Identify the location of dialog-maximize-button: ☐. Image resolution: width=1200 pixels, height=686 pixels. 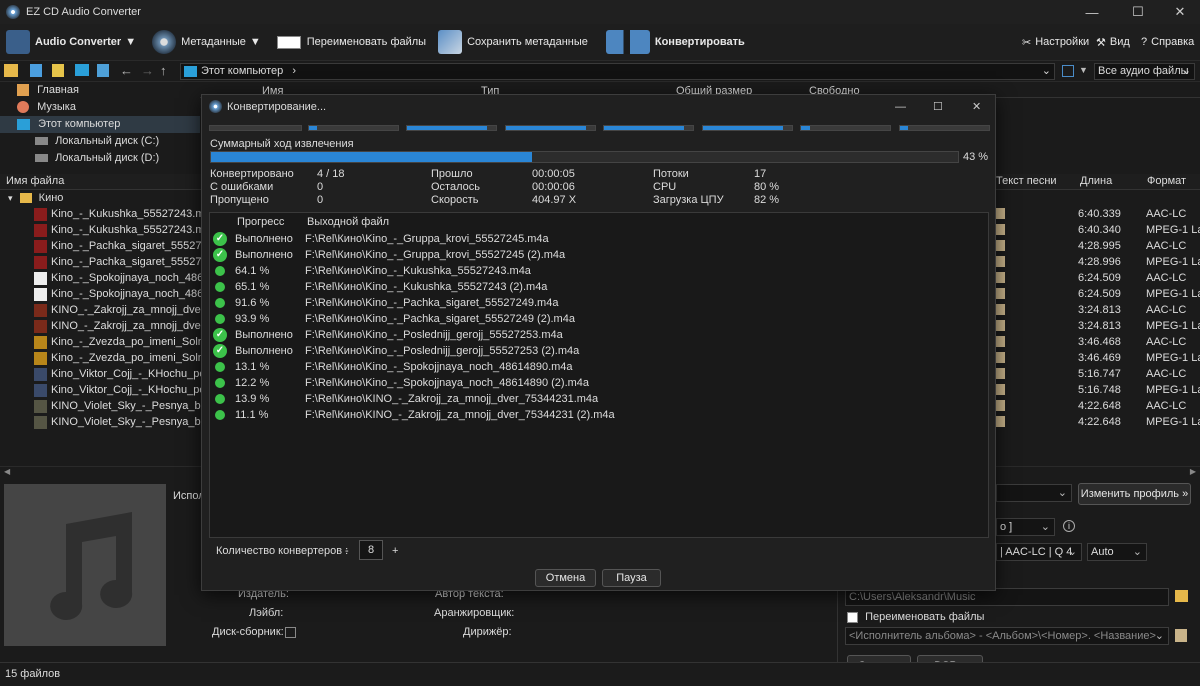
(938, 107).